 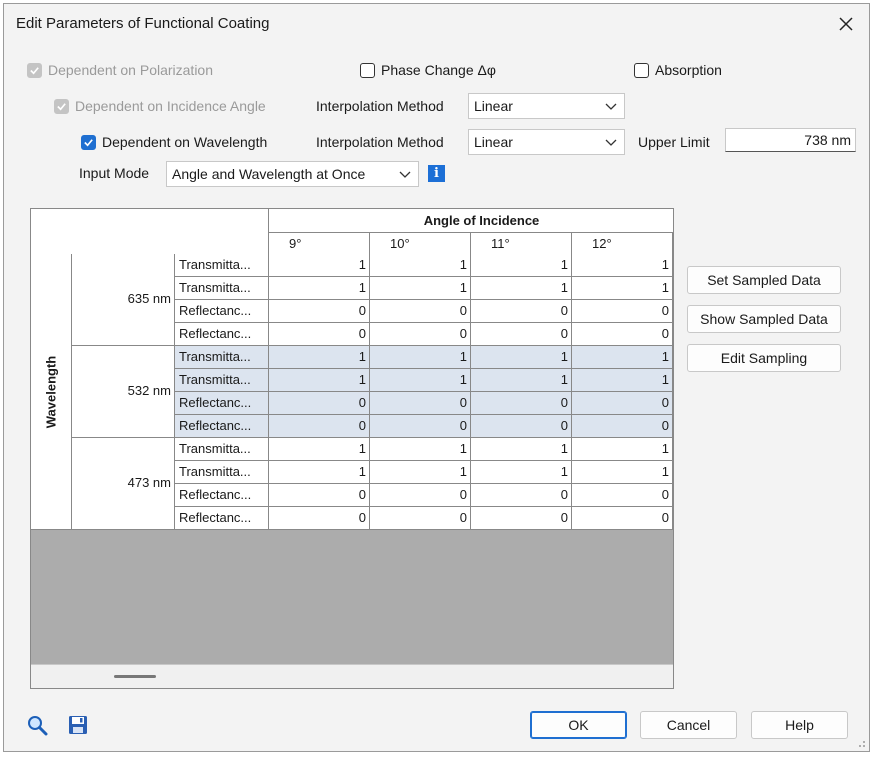 I want to click on dep-wavelength-checkbox: Dependent on Wavelength, so click(x=174, y=142).